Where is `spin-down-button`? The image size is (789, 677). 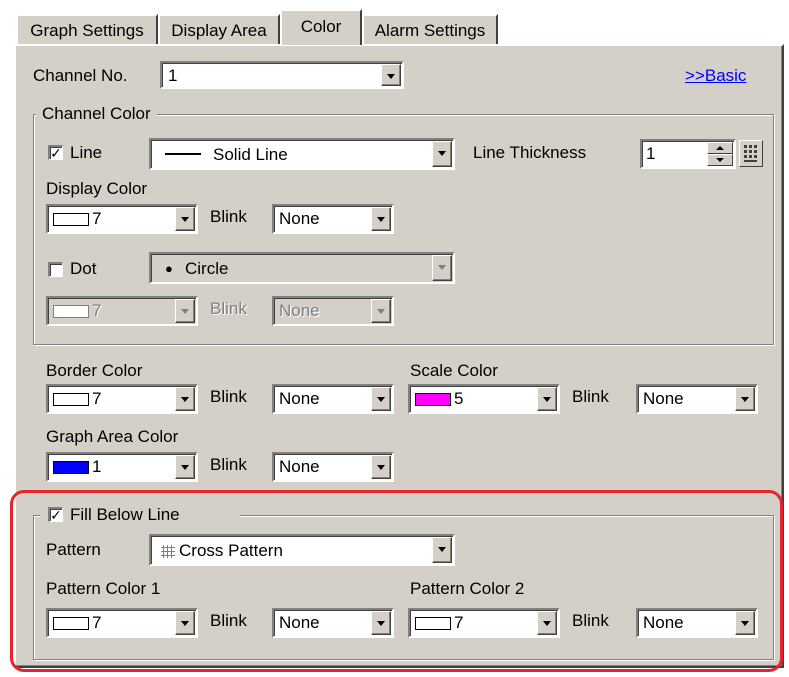
spin-down-button is located at coordinates (720, 160).